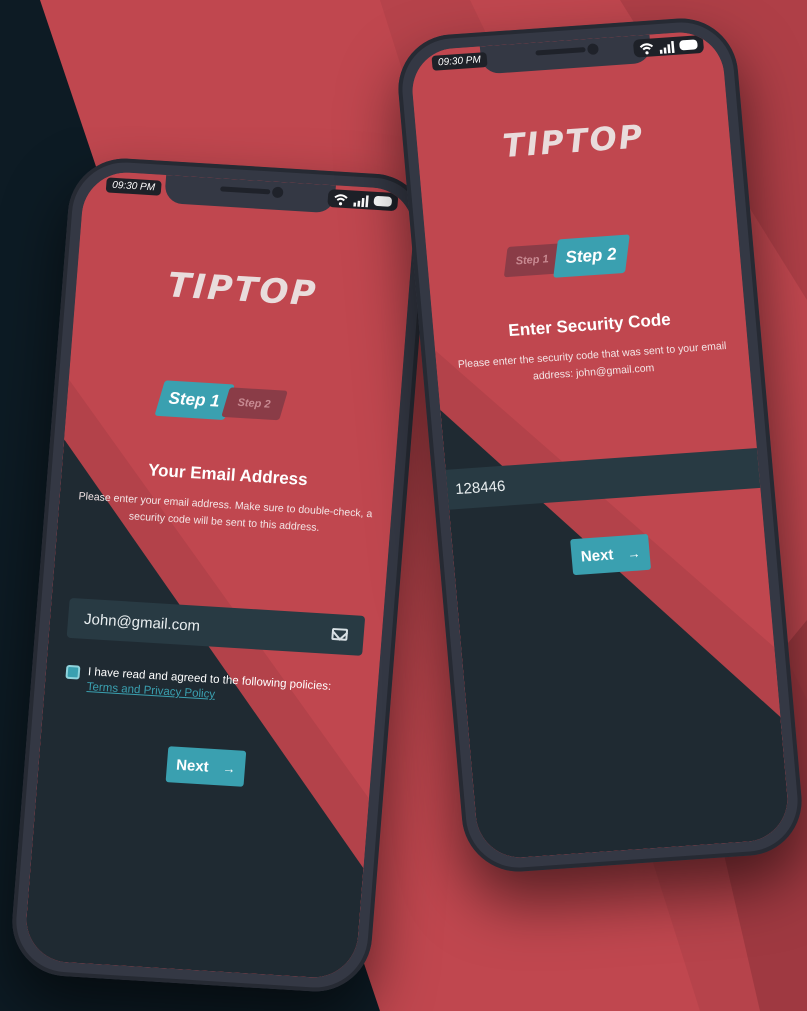 This screenshot has width=807, height=1011. Describe the element at coordinates (142, 622) in the screenshot. I see `email-value: John@gmail.com` at that location.